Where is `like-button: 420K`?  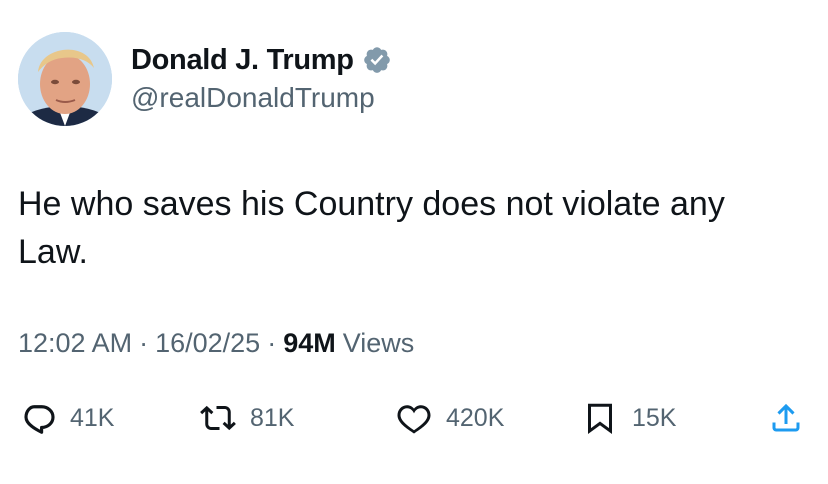 like-button: 420K is located at coordinates (450, 418).